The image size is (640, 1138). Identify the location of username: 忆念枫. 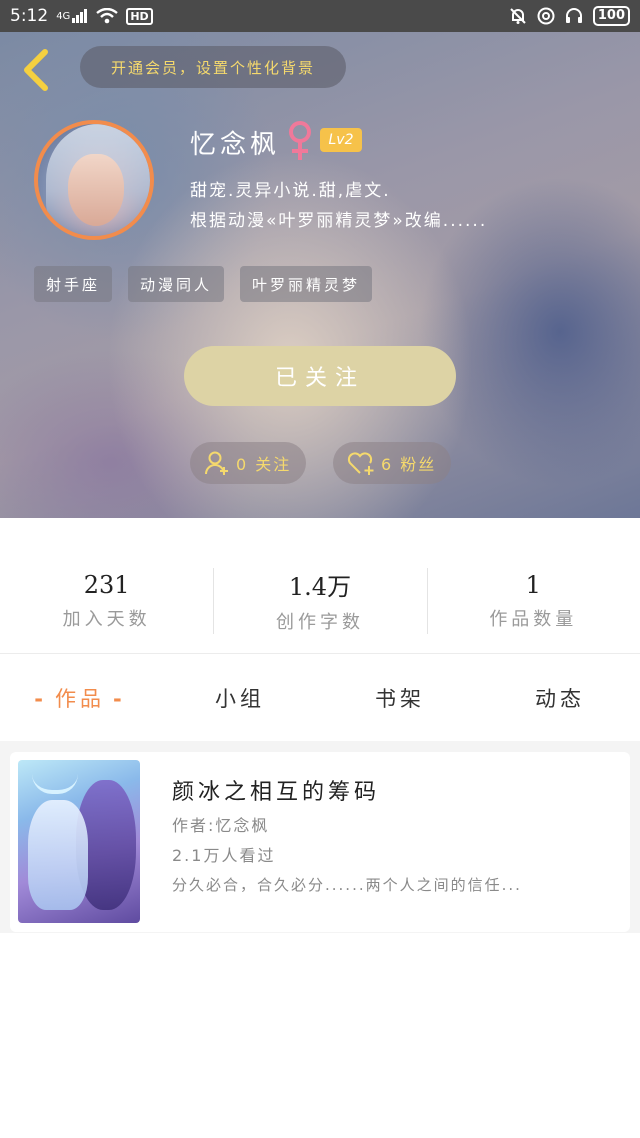
(235, 145).